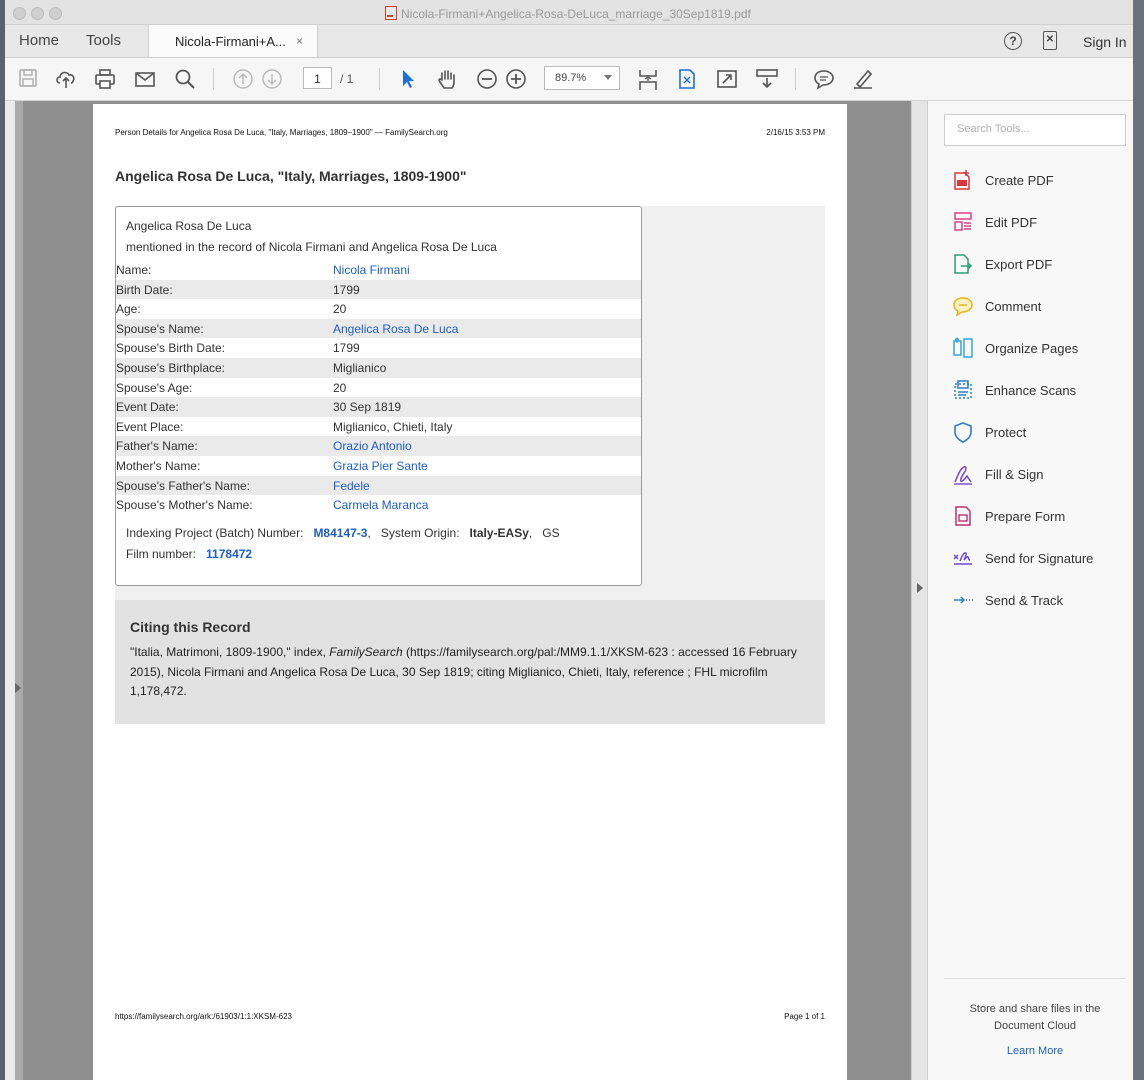  I want to click on tool-send-track: Send & Track, so click(1042, 601).